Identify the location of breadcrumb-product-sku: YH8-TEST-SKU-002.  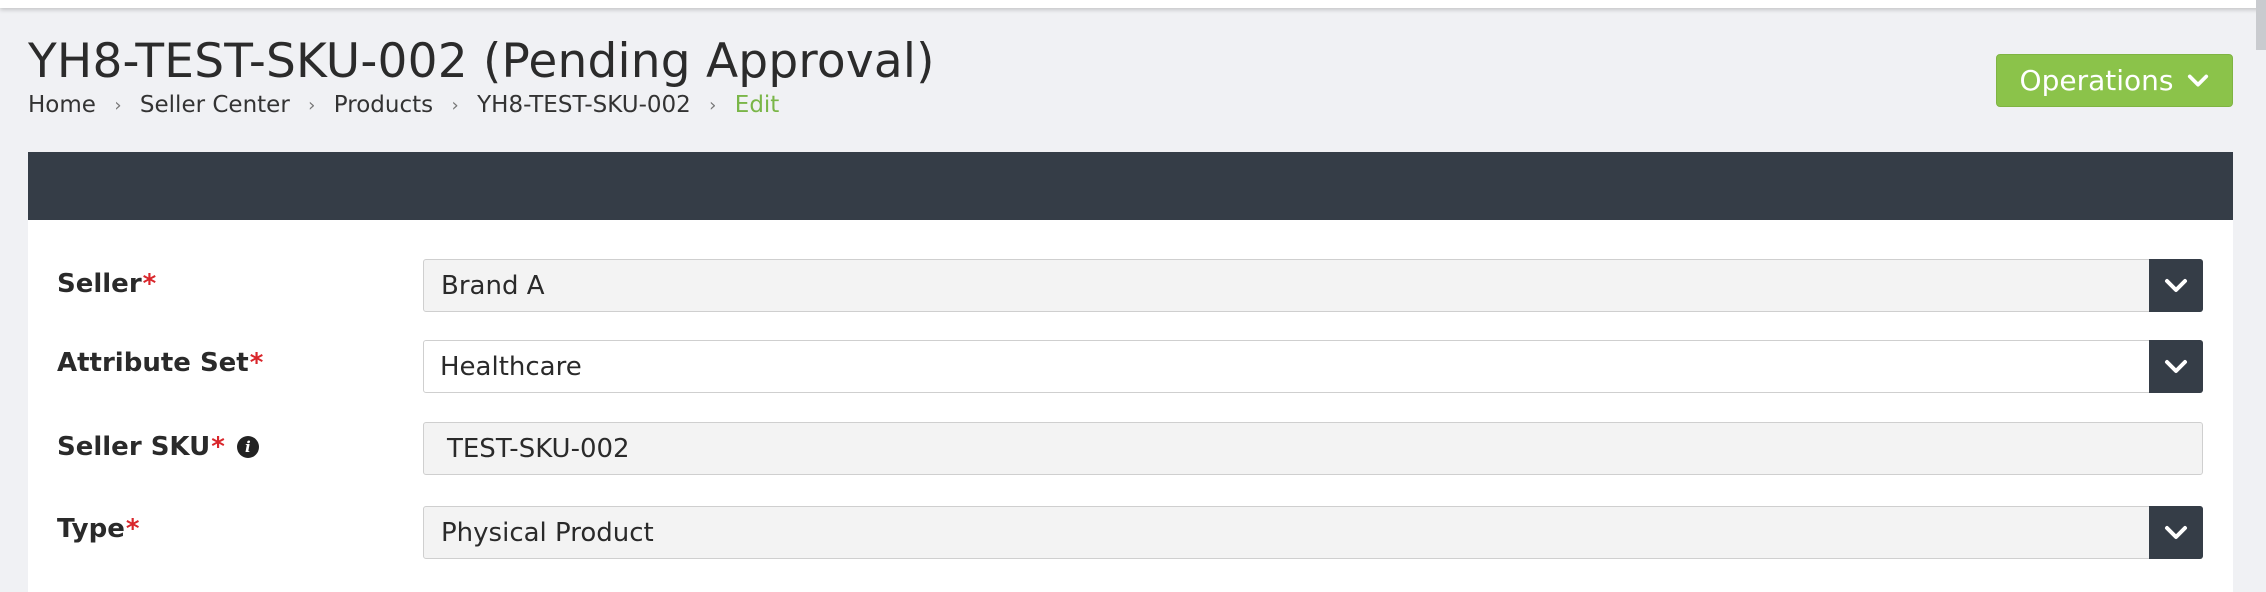
(584, 105).